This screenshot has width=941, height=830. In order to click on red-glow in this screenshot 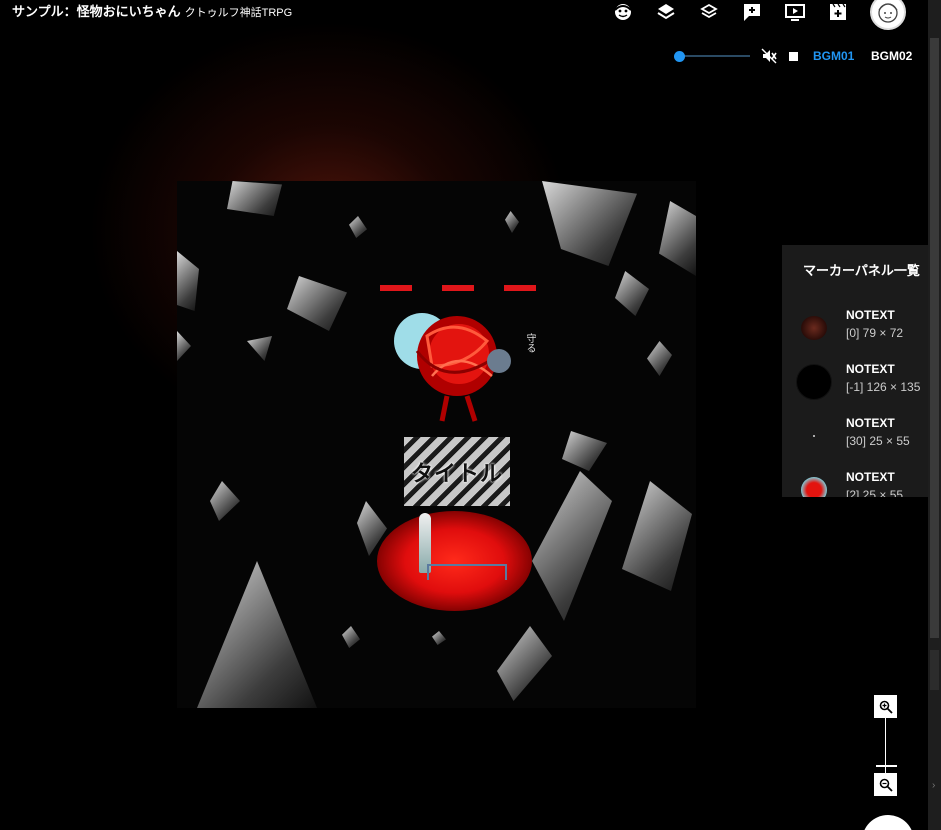, I will do `click(454, 561)`.